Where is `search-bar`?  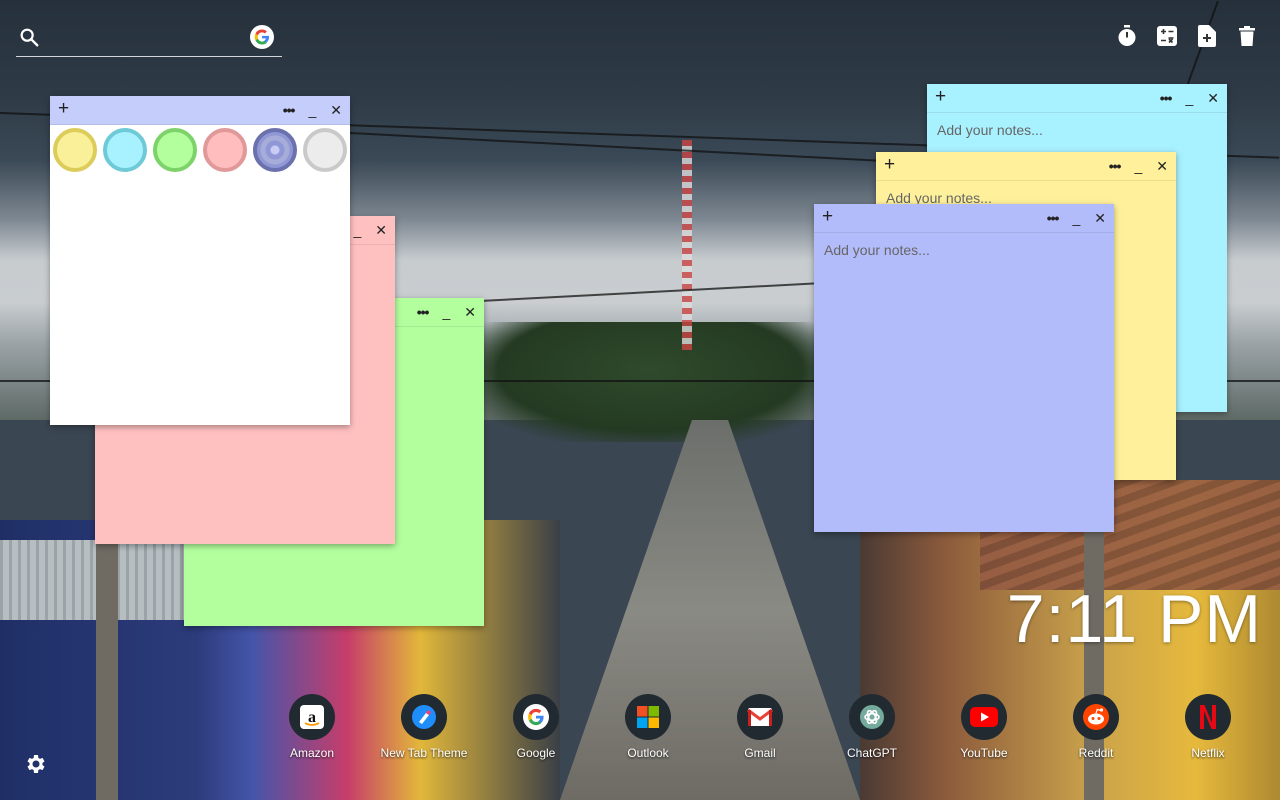 search-bar is located at coordinates (149, 38).